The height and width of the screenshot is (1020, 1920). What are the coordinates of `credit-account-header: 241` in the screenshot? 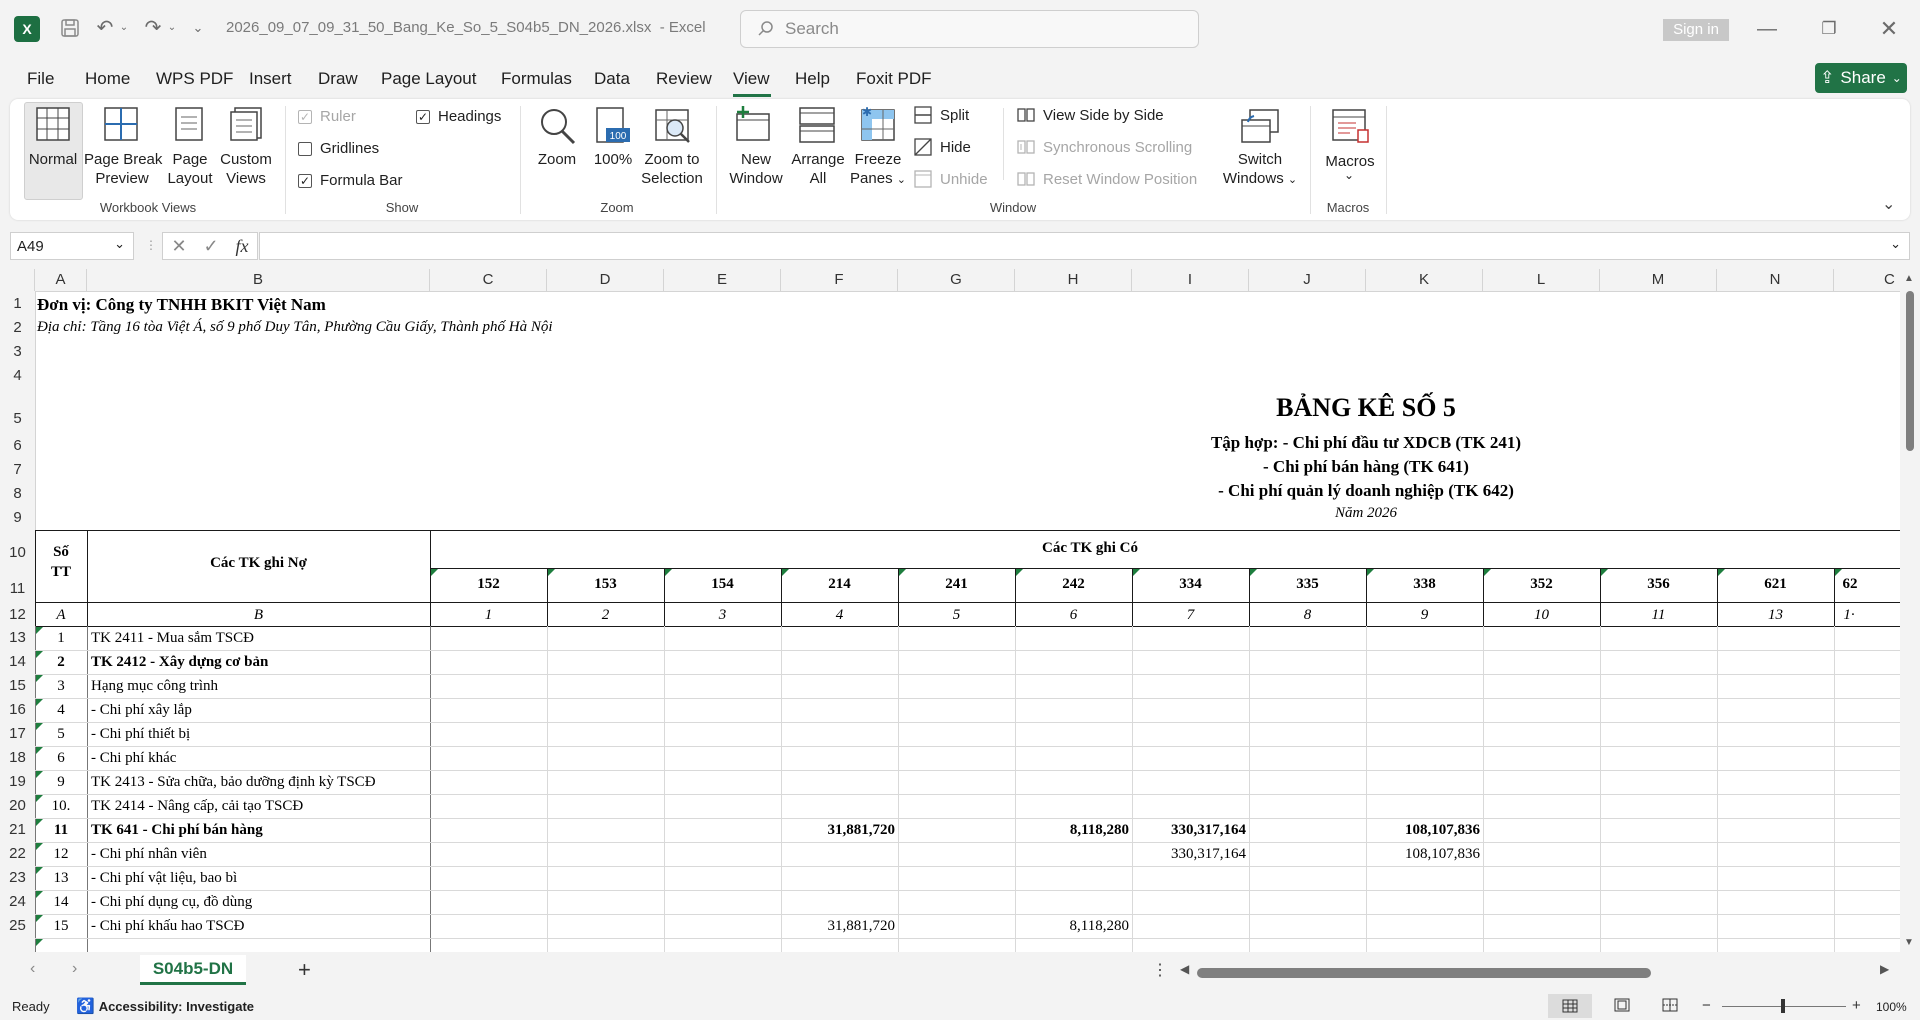 It's located at (956, 584).